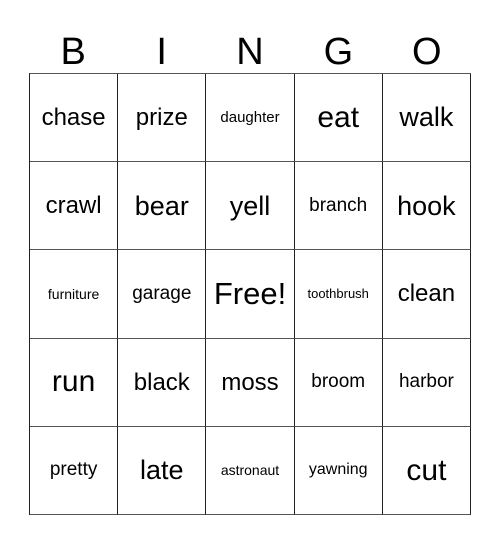 The width and height of the screenshot is (500, 544). I want to click on bingo-cell: daughter, so click(250, 118).